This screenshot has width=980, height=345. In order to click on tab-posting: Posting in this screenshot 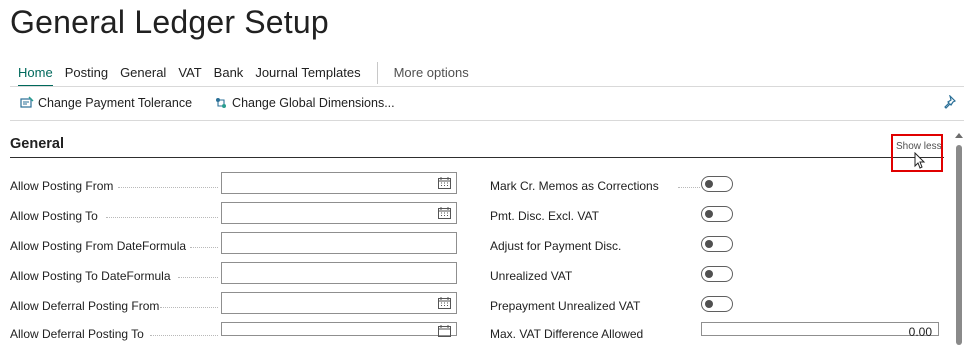, I will do `click(86, 73)`.